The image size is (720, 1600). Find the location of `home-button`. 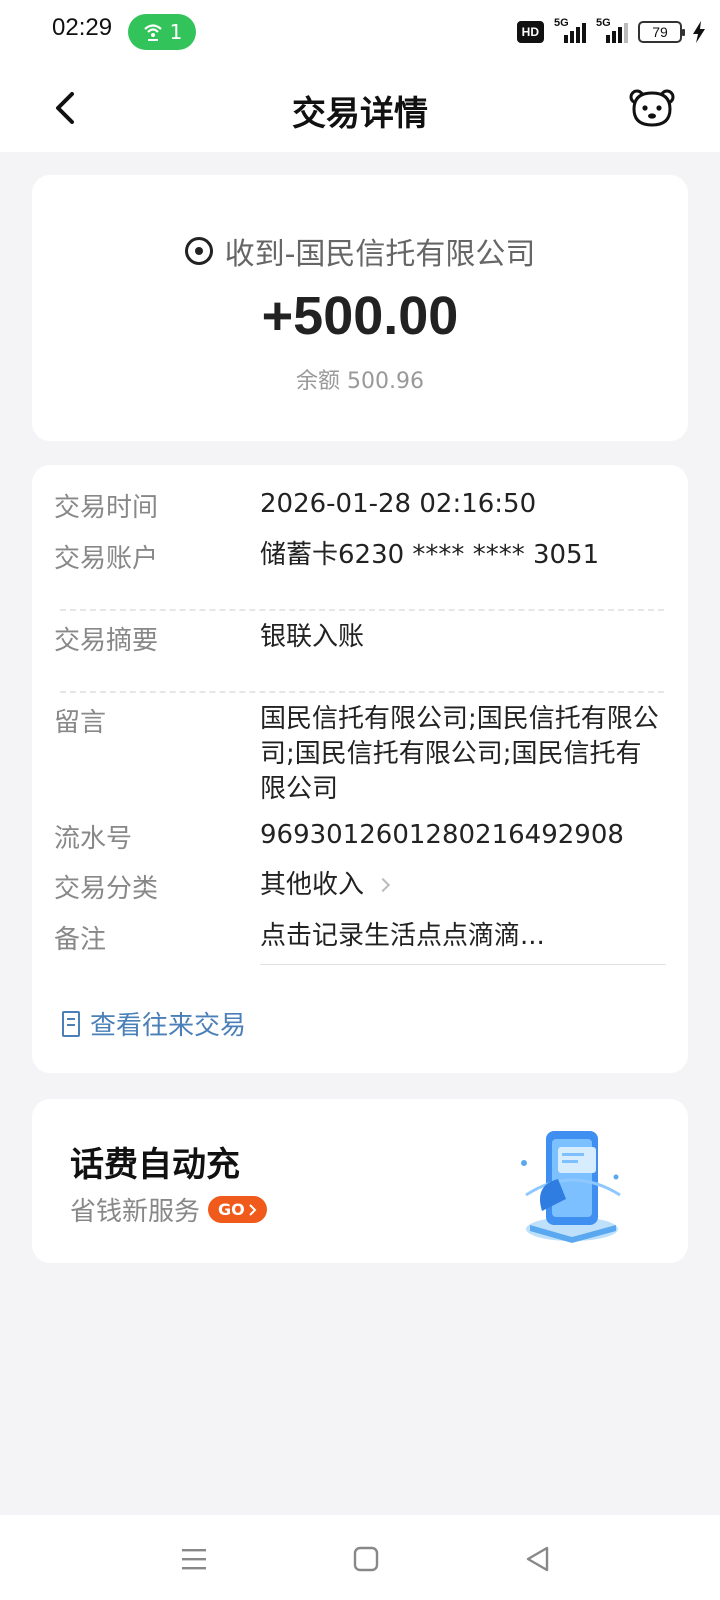

home-button is located at coordinates (366, 1559).